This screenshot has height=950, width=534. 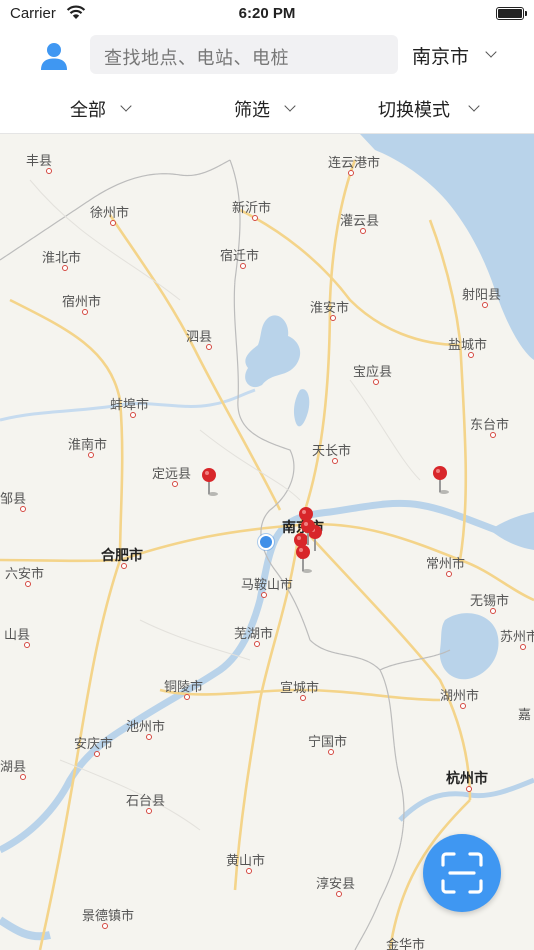 I want to click on map-city-label: 蚌埠市, so click(x=130, y=405).